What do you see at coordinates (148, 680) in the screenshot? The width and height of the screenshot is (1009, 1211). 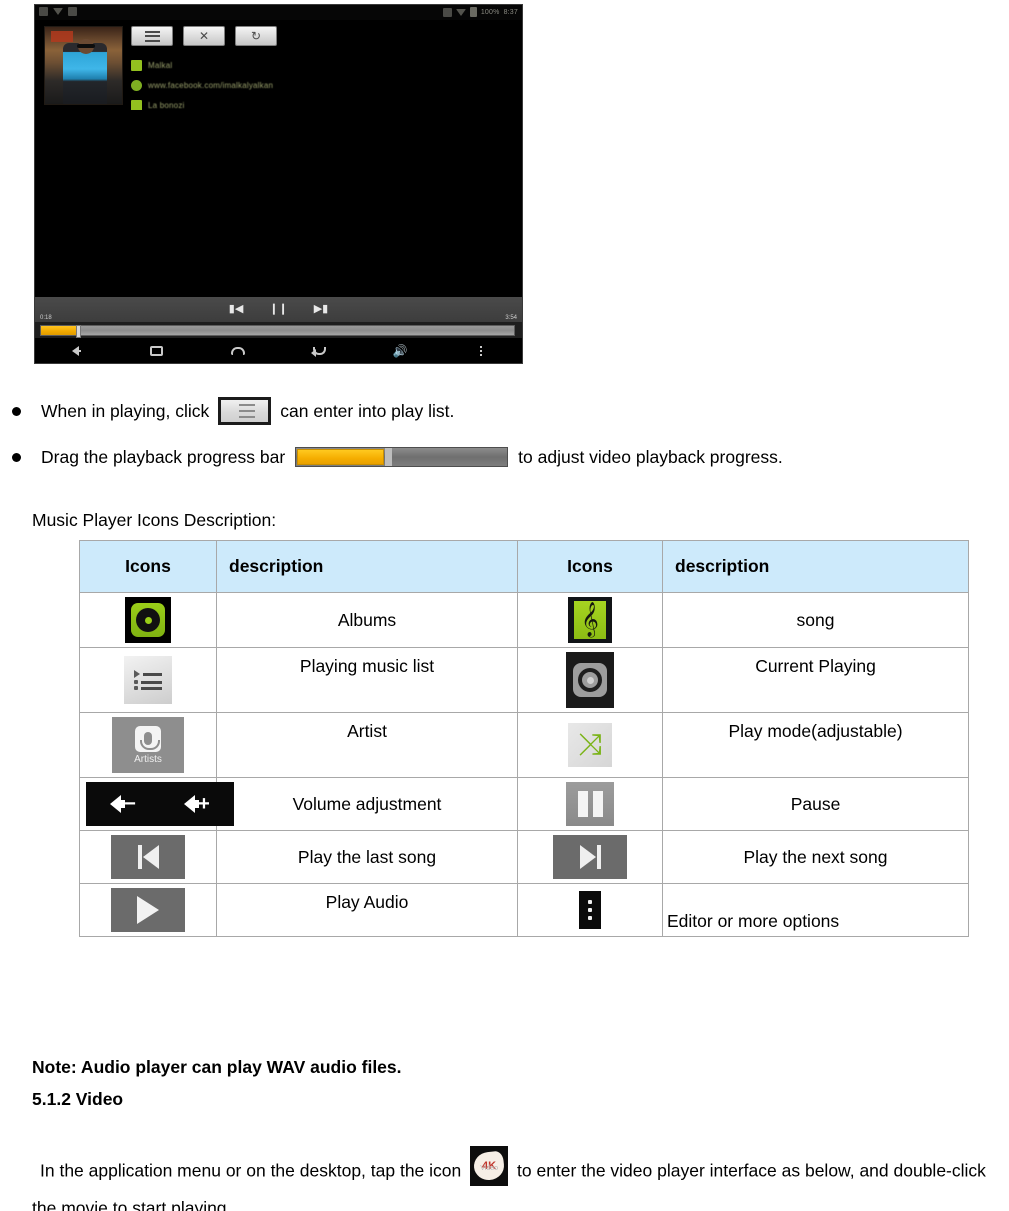 I see `playing-music-list-icon` at bounding box center [148, 680].